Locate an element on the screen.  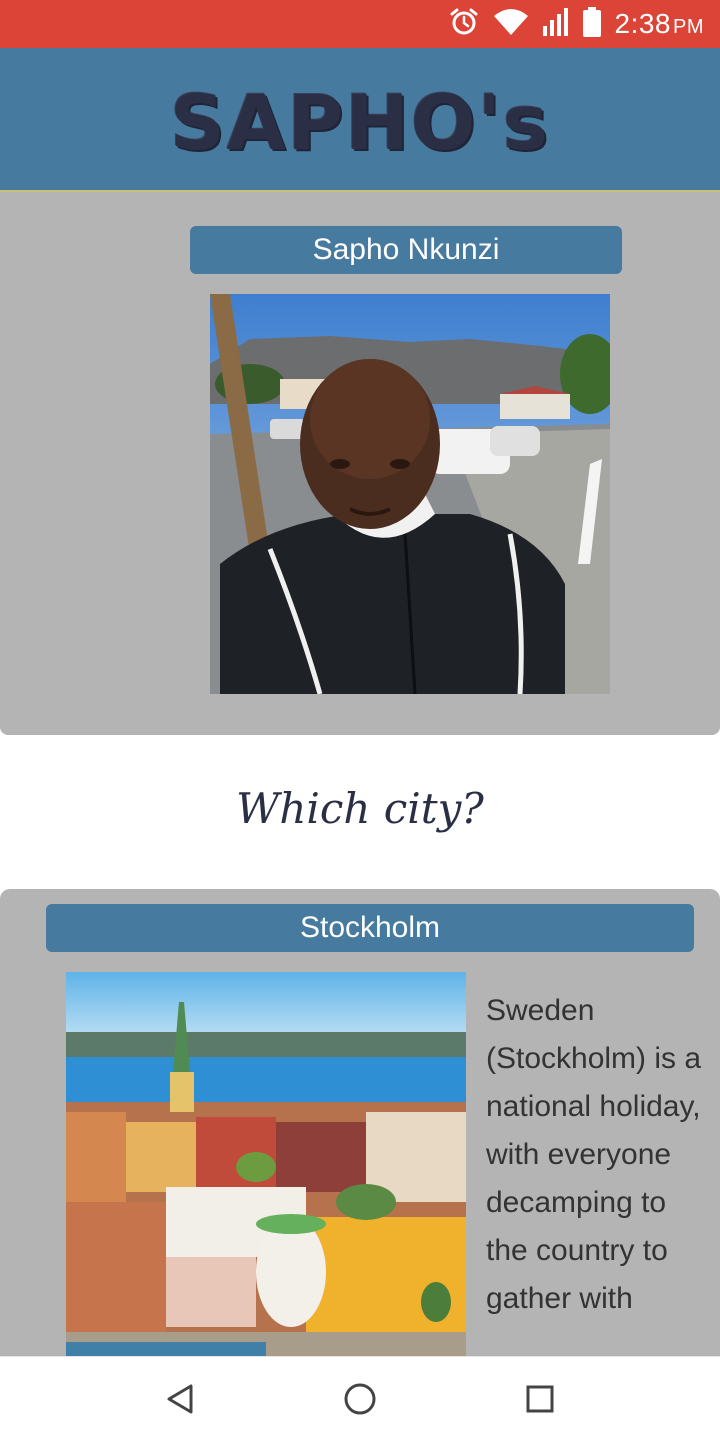
app-header: SAPHO's is located at coordinates (360, 120).